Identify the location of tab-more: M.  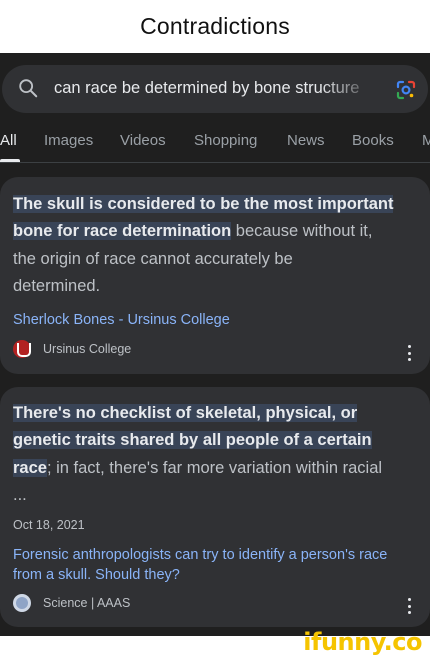
(426, 140).